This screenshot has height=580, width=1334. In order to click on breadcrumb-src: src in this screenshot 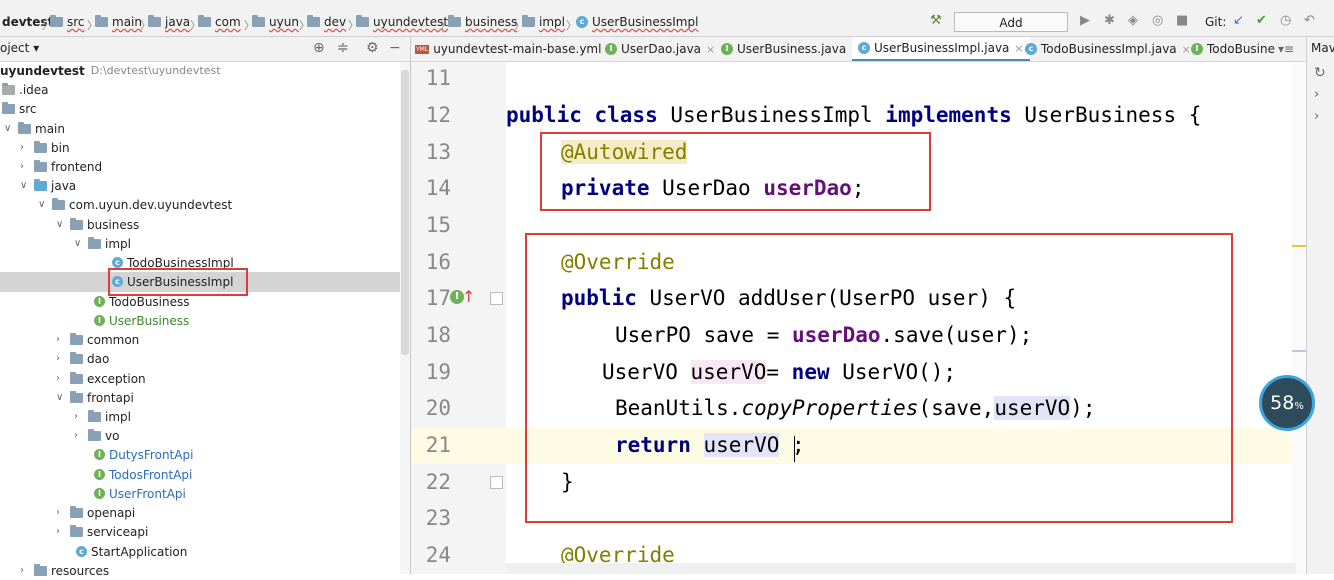, I will do `click(67, 22)`.